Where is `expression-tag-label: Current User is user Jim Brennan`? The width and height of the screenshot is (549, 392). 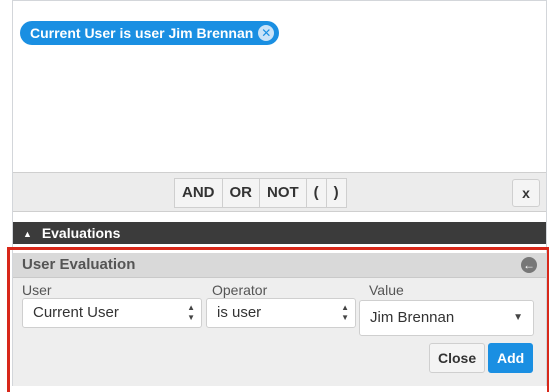
expression-tag-label: Current User is user Jim Brennan is located at coordinates (142, 33).